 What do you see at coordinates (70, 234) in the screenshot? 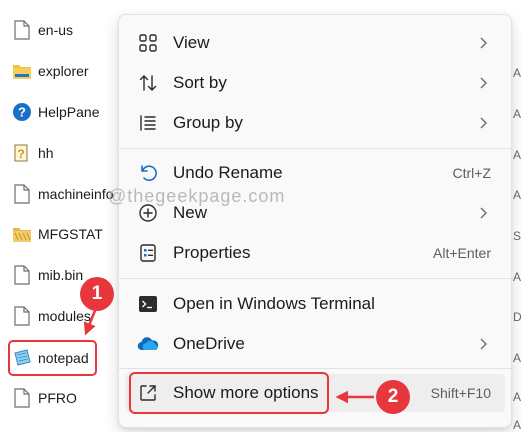
I see `file-name: MFGSTAT` at bounding box center [70, 234].